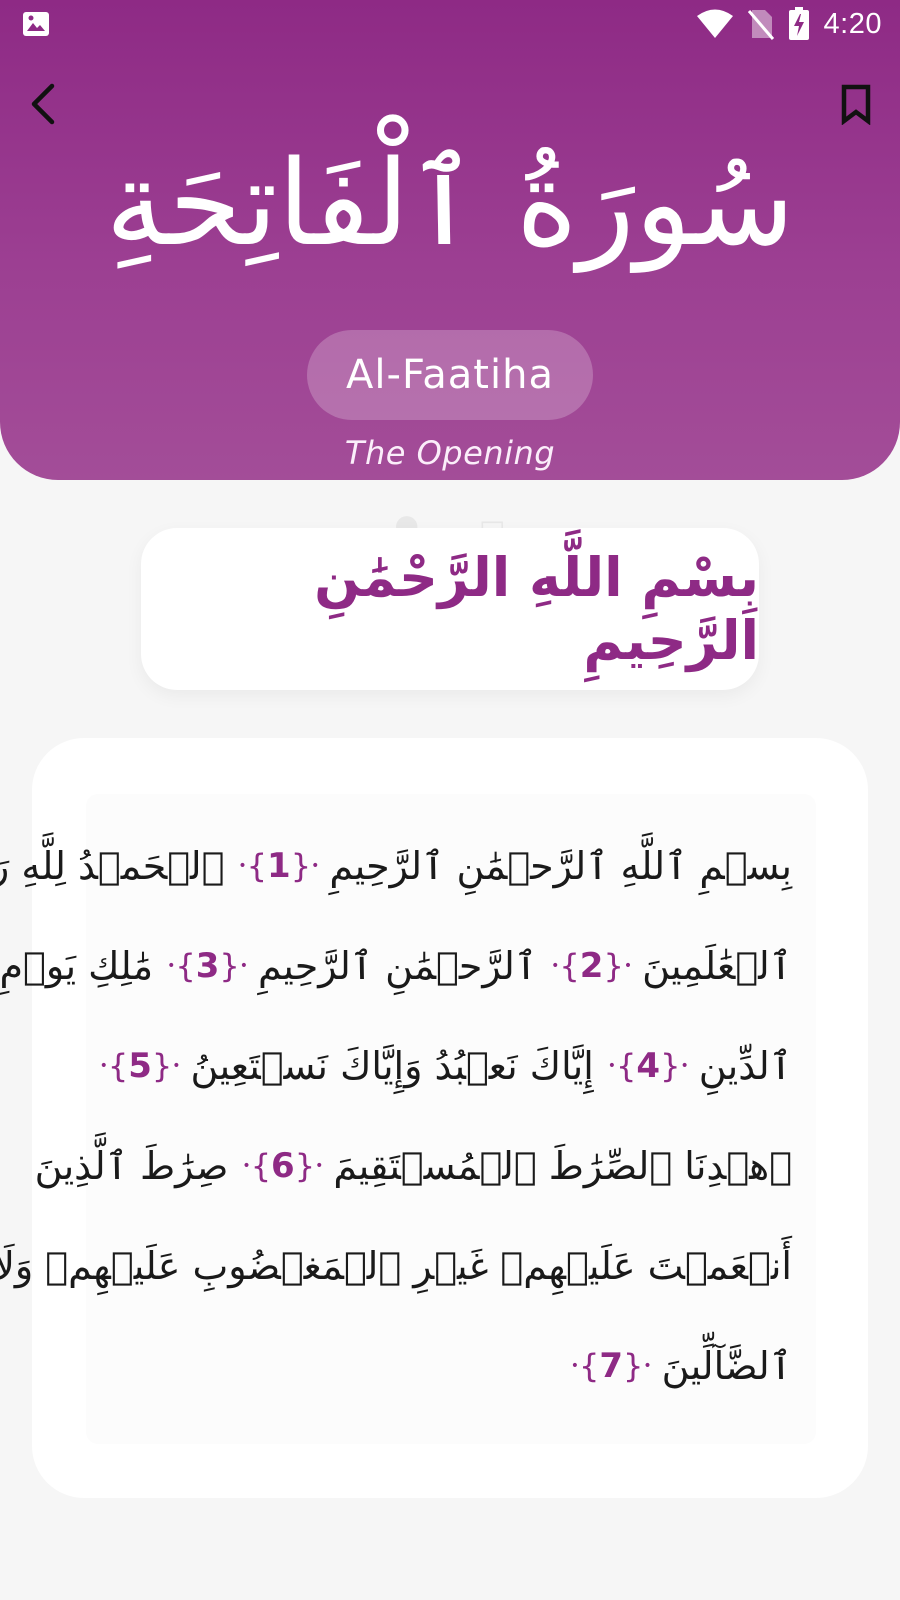  I want to click on verse-text: ٱلرَّحۡمَٰنِ ٱلرَّحِيمِ, so click(397, 966).